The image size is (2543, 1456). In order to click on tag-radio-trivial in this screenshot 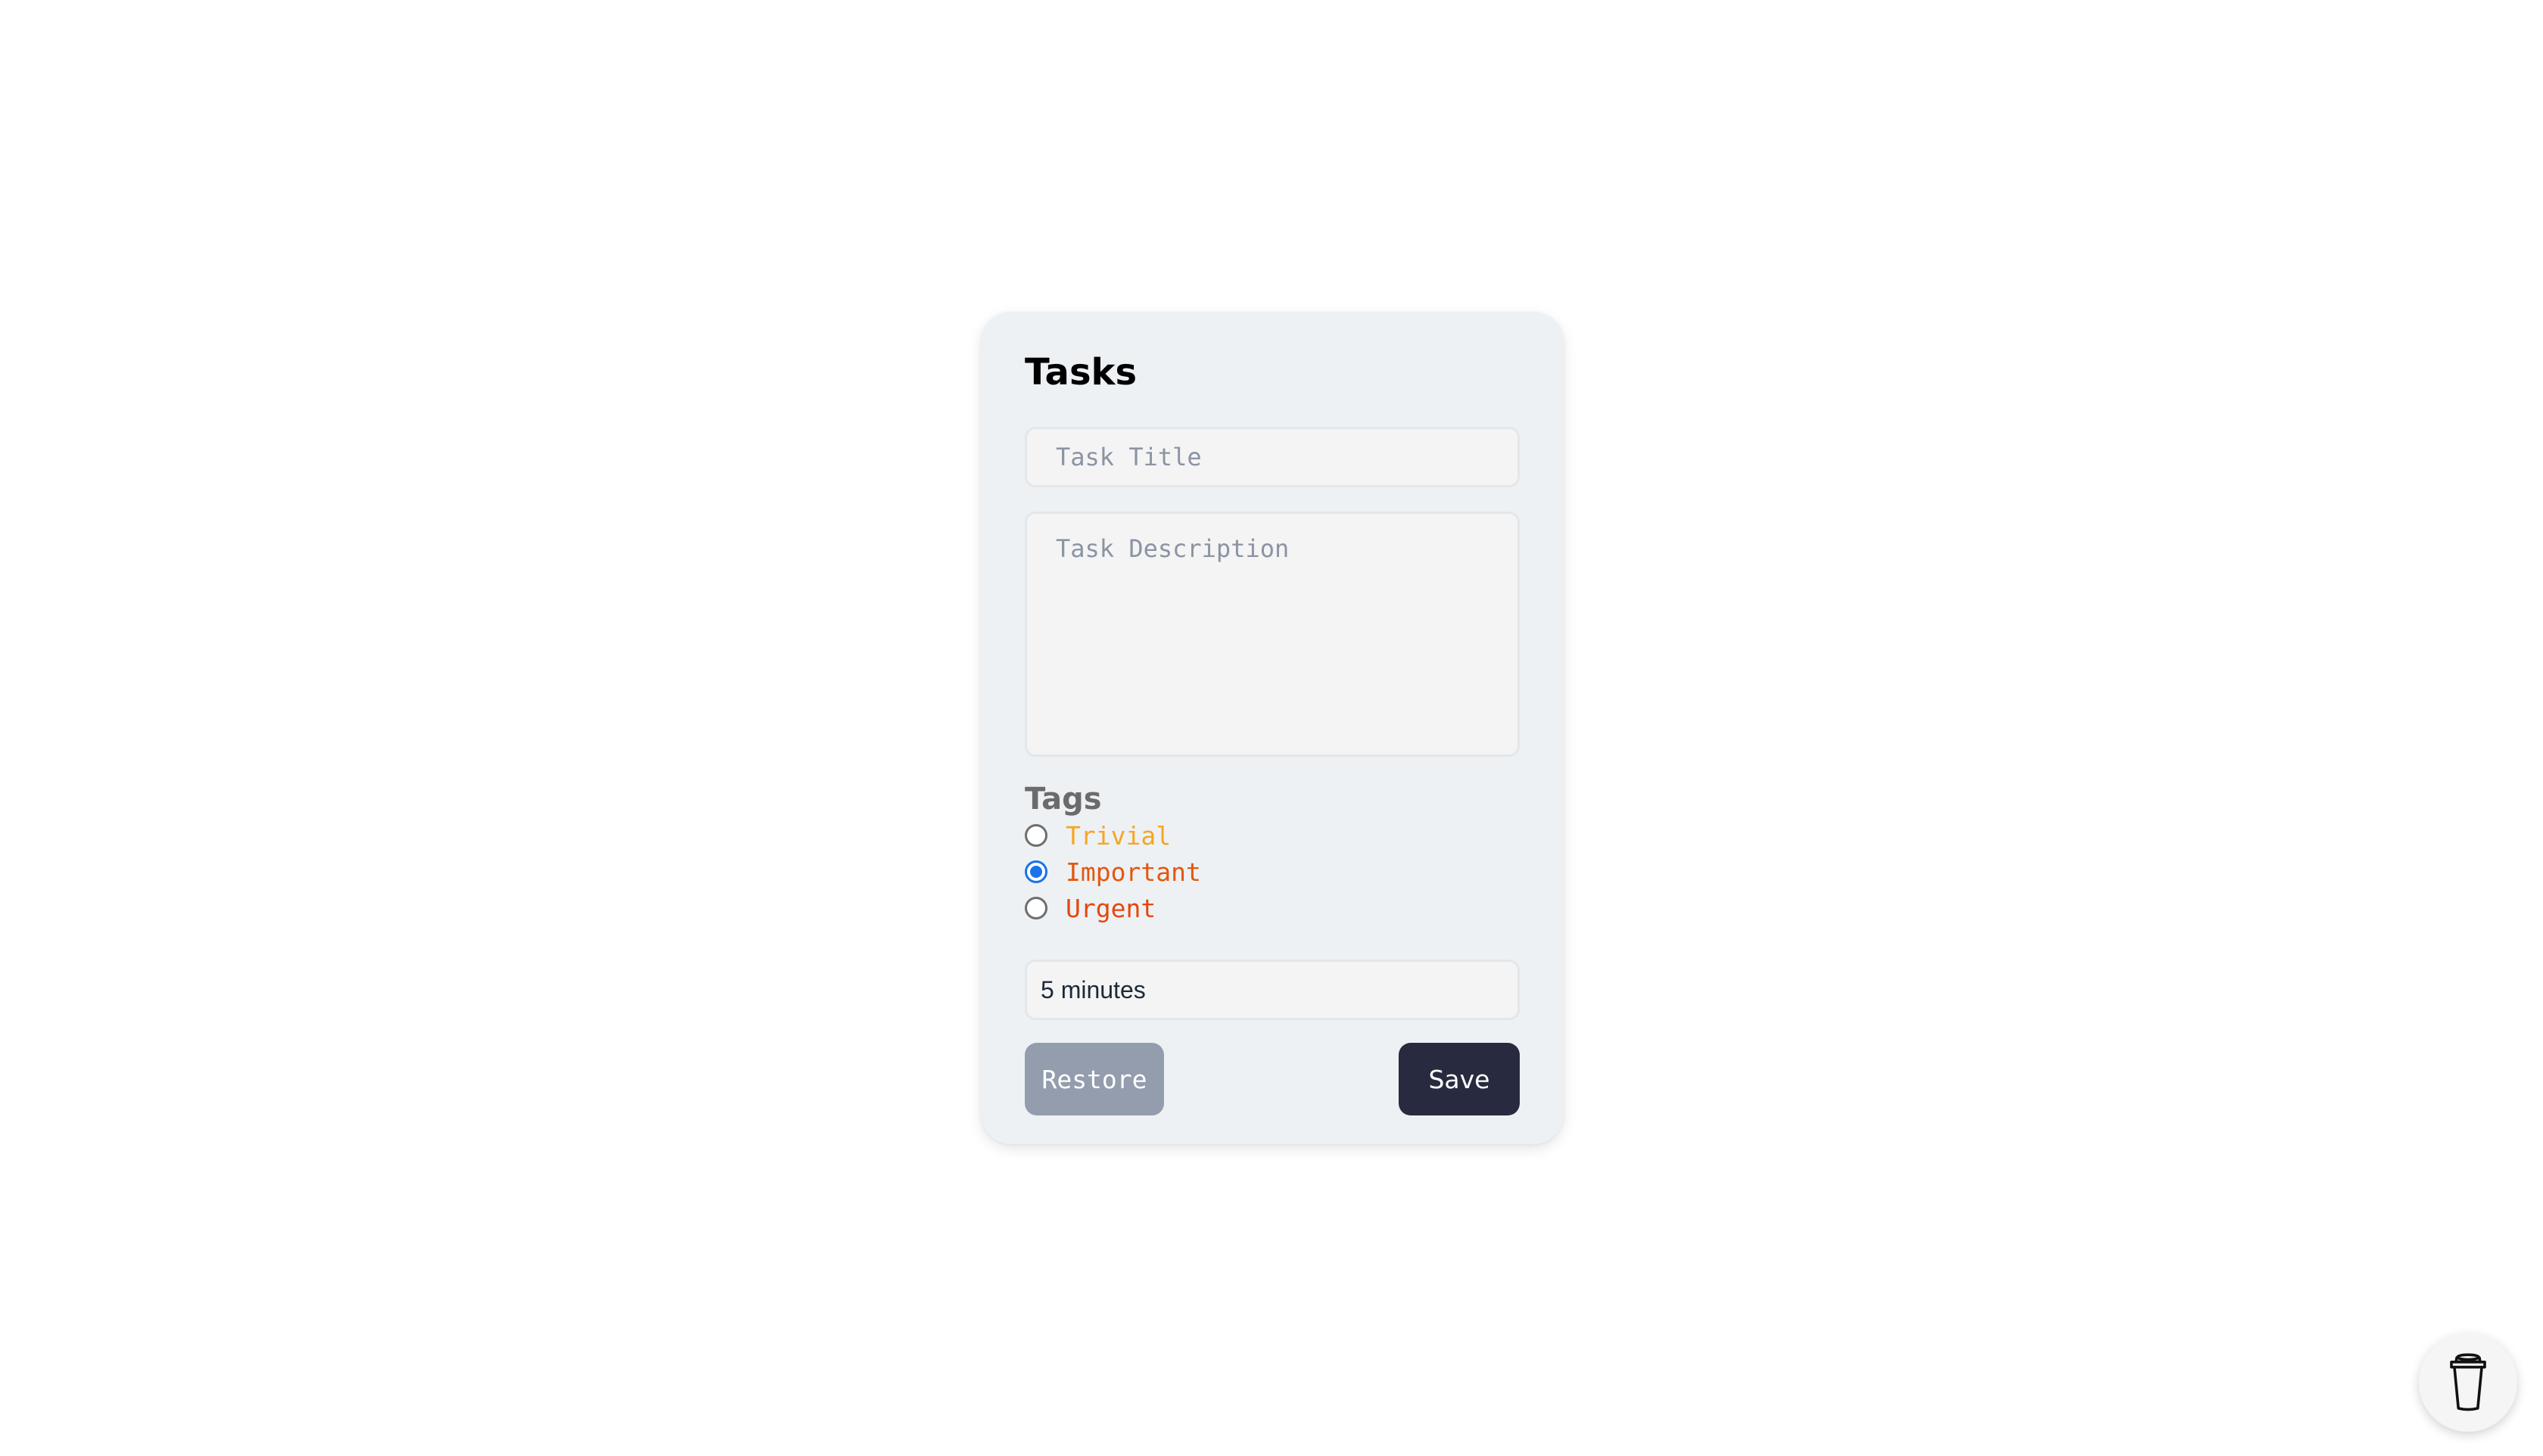, I will do `click(1036, 835)`.